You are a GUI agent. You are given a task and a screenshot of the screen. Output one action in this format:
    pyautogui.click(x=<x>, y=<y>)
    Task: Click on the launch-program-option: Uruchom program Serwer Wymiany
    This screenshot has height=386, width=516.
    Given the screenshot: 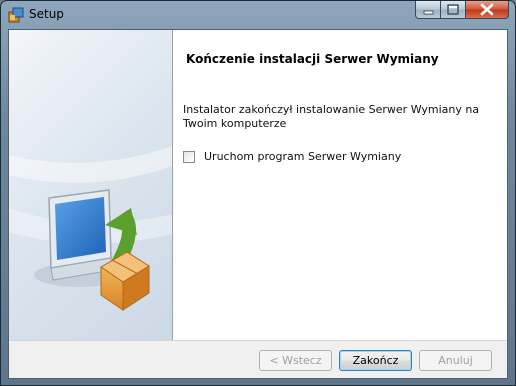 What is the action you would take?
    pyautogui.click(x=292, y=156)
    